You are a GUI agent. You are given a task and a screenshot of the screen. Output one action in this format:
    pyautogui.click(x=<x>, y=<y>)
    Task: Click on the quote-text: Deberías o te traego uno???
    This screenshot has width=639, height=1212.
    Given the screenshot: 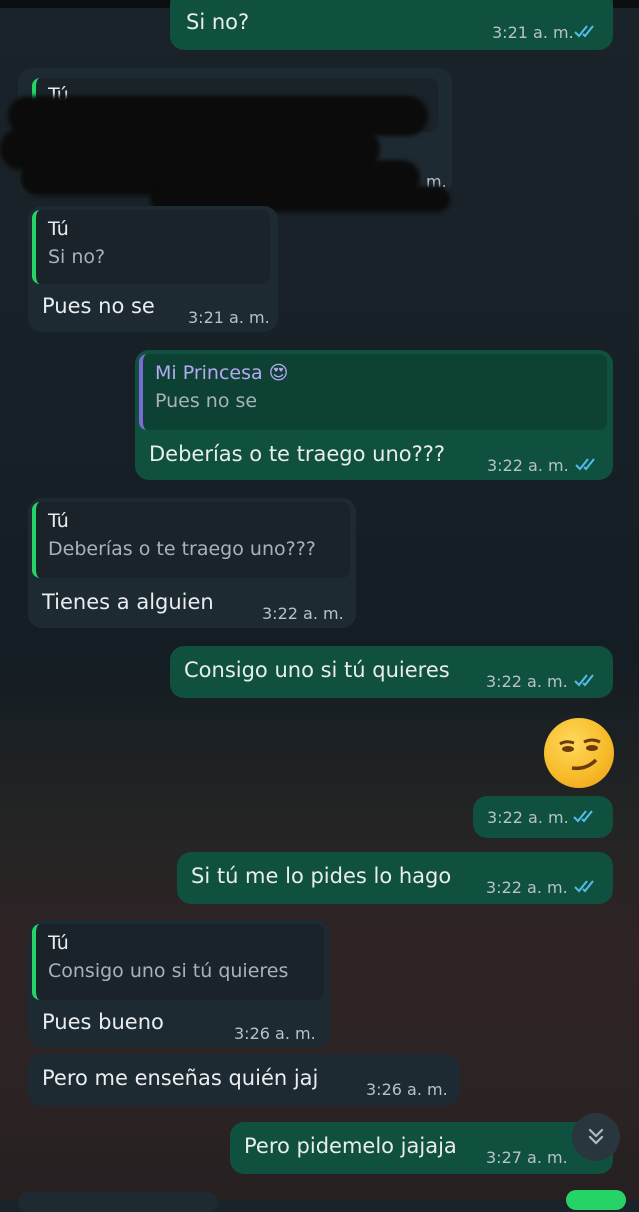 What is the action you would take?
    pyautogui.click(x=182, y=549)
    